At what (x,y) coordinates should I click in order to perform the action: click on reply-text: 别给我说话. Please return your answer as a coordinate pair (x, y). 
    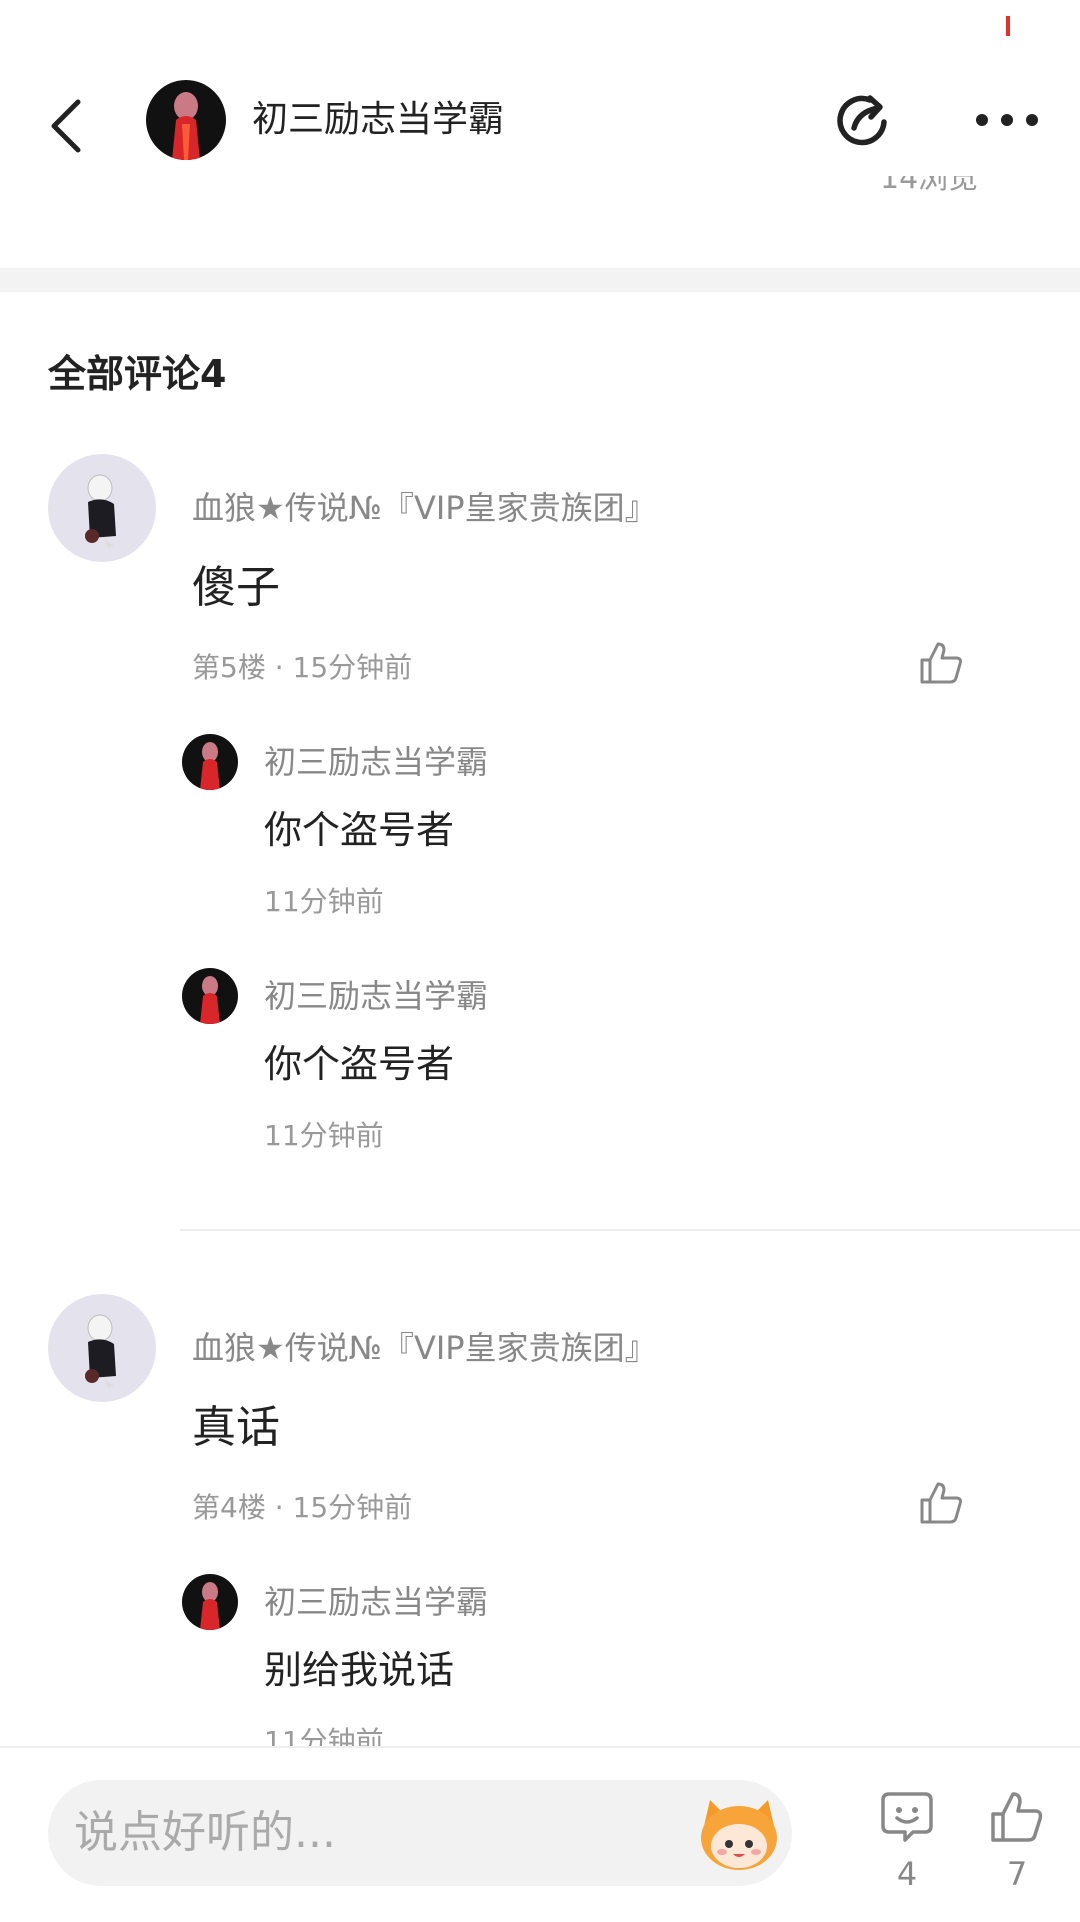
    Looking at the image, I should click on (359, 1670).